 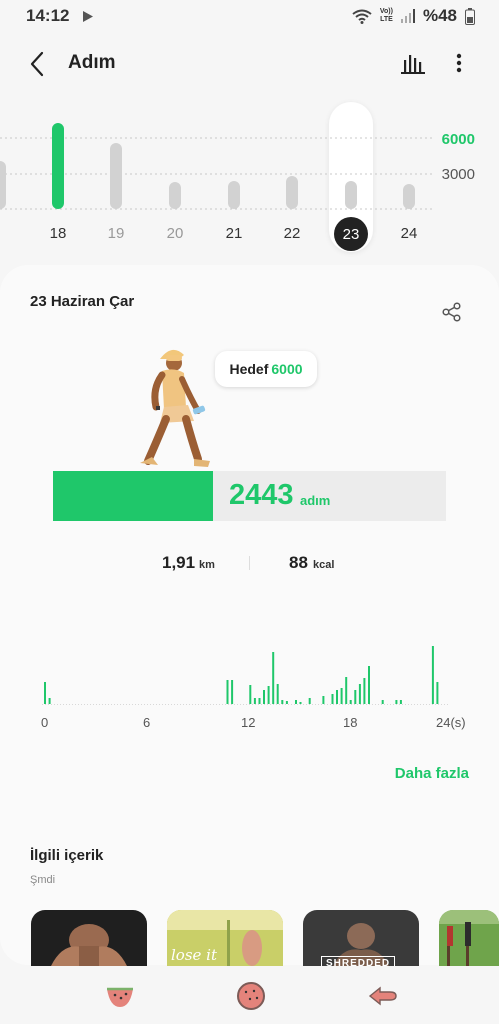 What do you see at coordinates (45, 722) in the screenshot?
I see `hour-tick-label: 0` at bounding box center [45, 722].